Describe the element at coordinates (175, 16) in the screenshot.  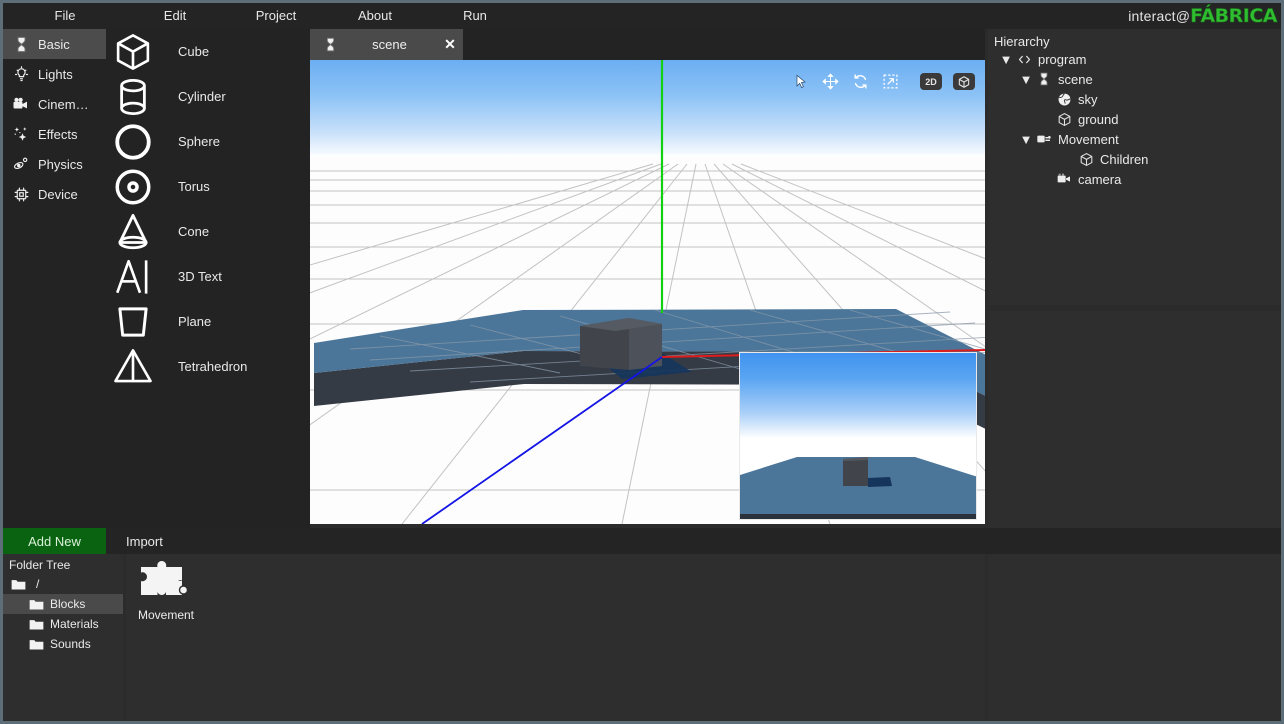
I see `menu-edit: Edit` at that location.